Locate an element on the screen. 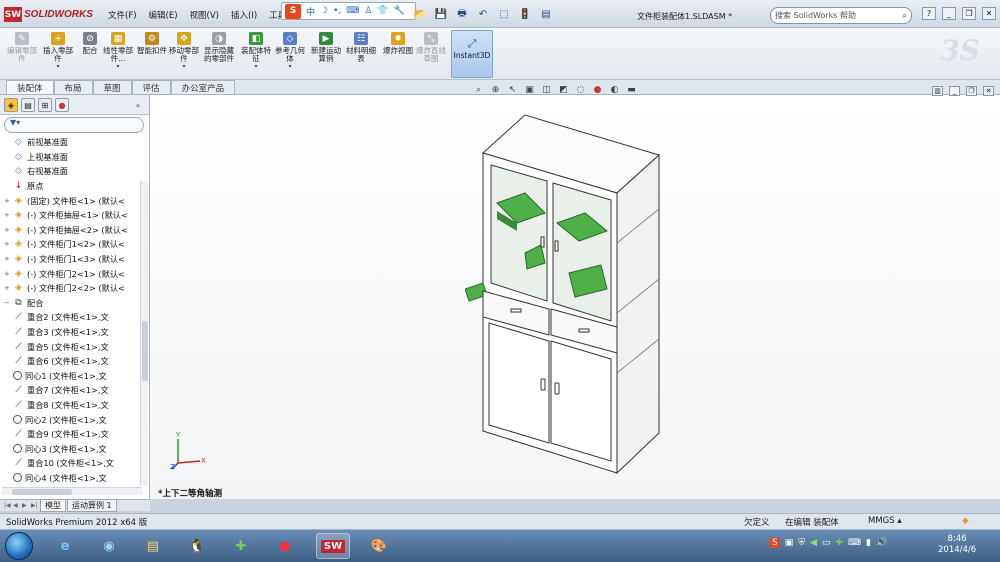  status-units: MMGS ▴ is located at coordinates (885, 521).